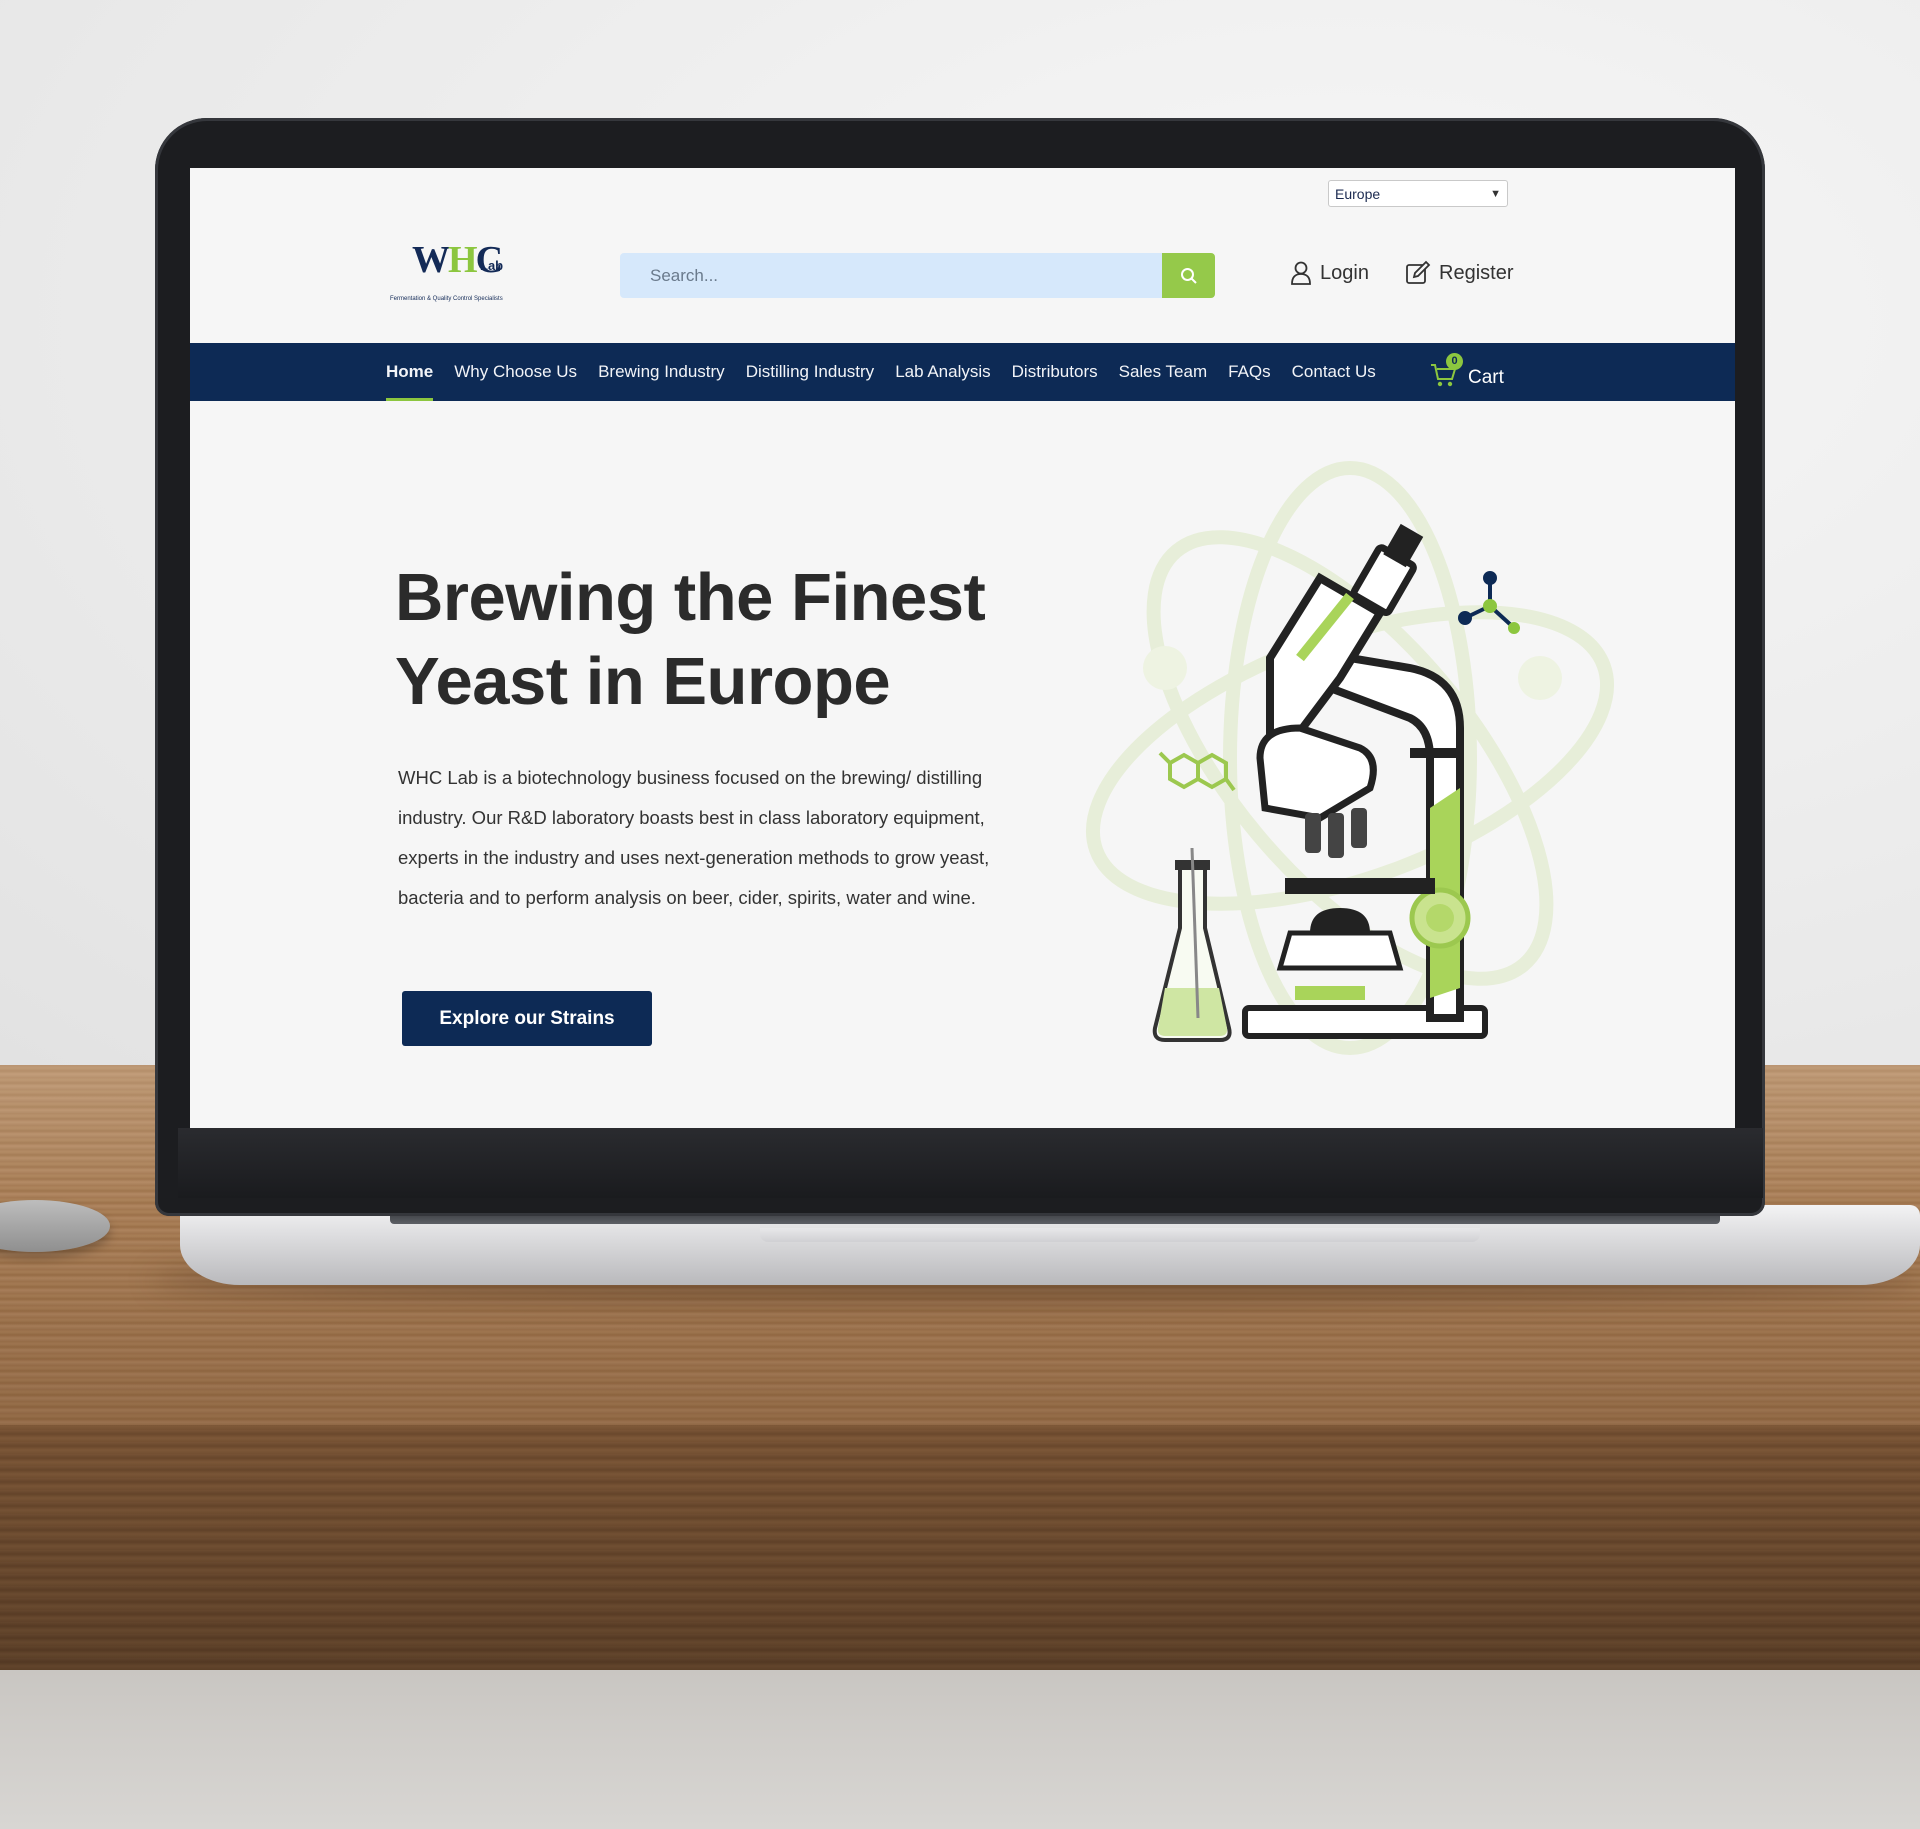 The image size is (1920, 1829). I want to click on molecule-icon, so click(1489, 602).